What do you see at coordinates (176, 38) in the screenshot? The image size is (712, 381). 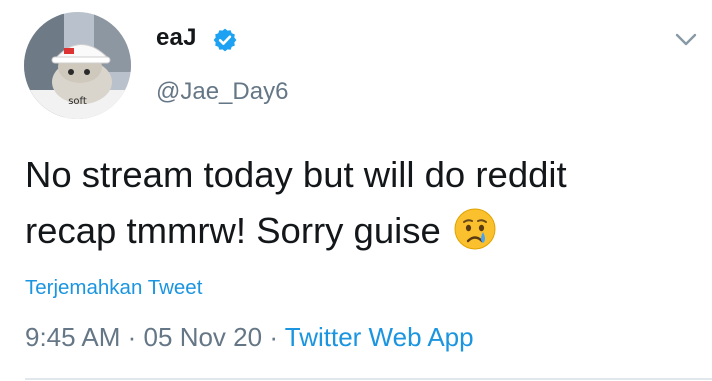 I see `display-name: eaJ` at bounding box center [176, 38].